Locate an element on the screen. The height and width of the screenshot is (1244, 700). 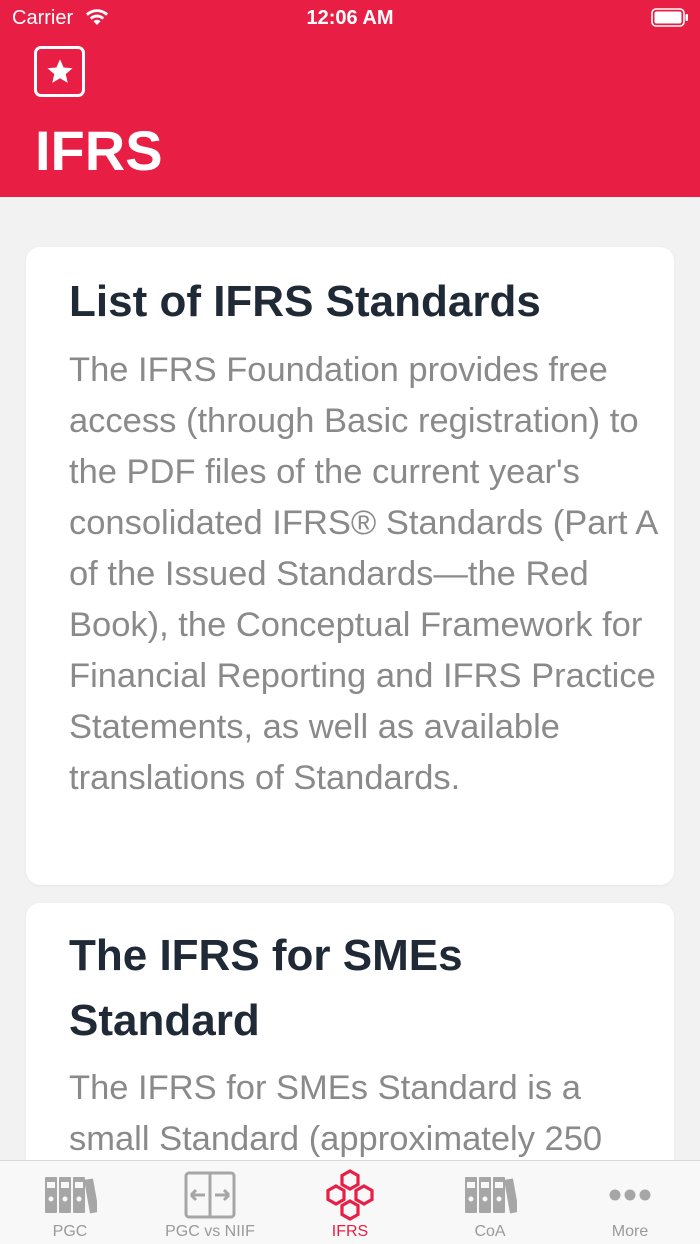
tab-ifrs: IFRS is located at coordinates (350, 1202).